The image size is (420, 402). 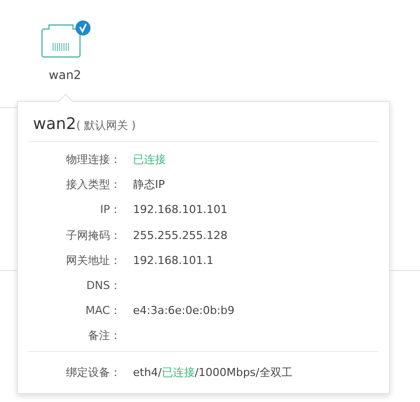 I want to click on field-value: 255.255.255.128, so click(x=180, y=235).